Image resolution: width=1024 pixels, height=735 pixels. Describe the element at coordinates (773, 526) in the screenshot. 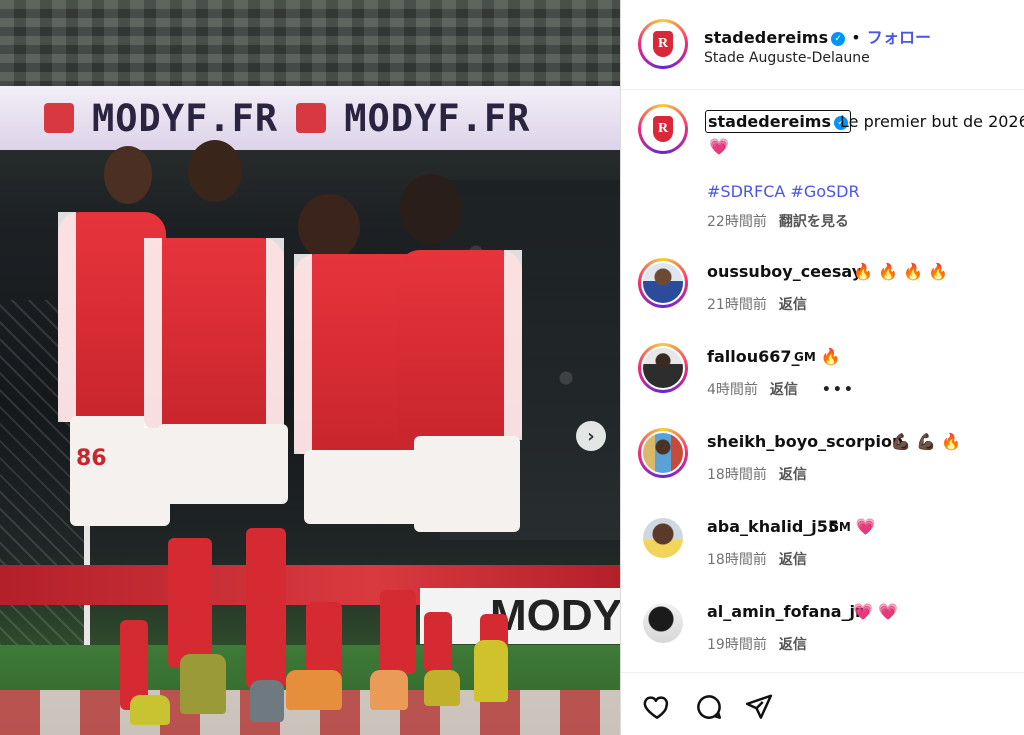

I see `comment-username: aba_khalid_j55` at that location.